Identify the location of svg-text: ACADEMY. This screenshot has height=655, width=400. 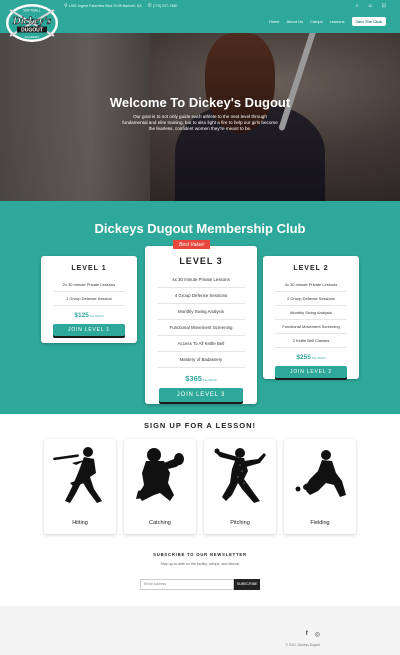
(32, 37).